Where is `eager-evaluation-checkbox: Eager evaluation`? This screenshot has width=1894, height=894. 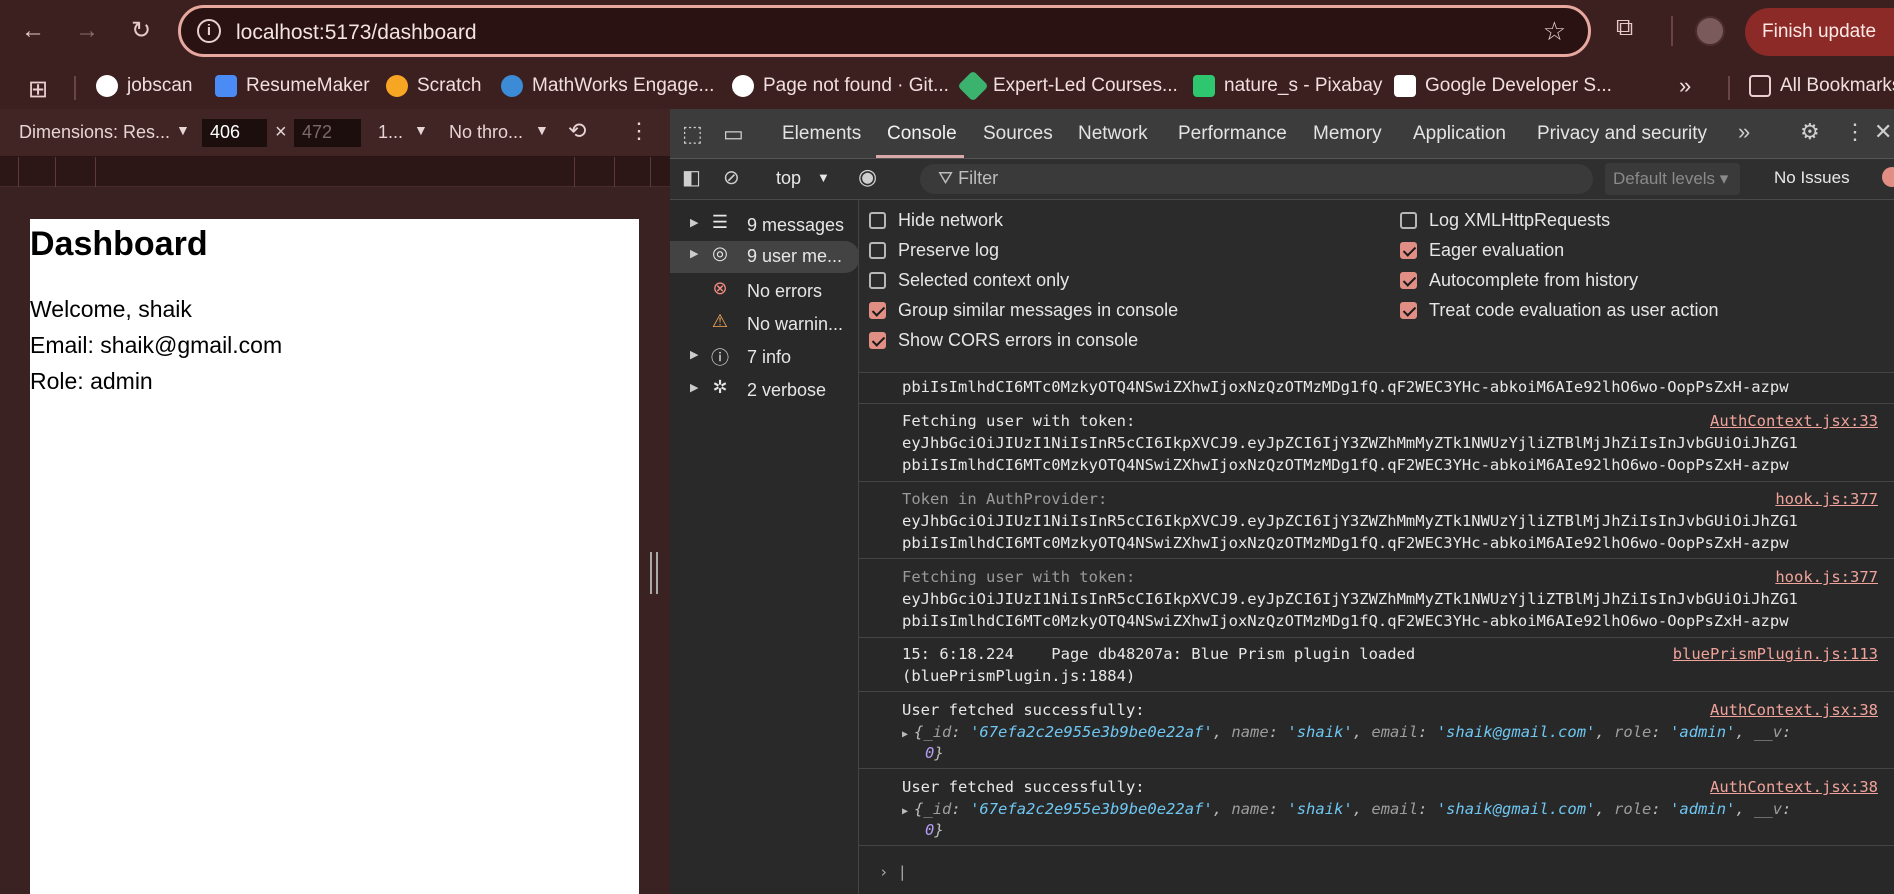
eager-evaluation-checkbox: Eager evaluation is located at coordinates (1482, 250).